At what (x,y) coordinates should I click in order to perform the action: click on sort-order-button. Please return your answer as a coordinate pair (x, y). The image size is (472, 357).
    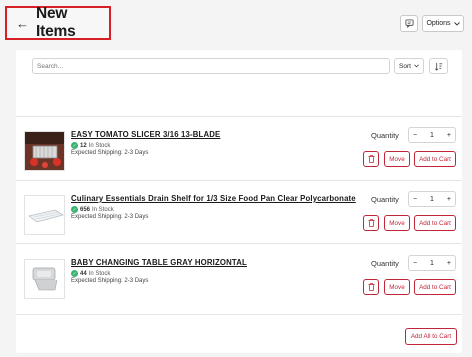
    Looking at the image, I should click on (438, 66).